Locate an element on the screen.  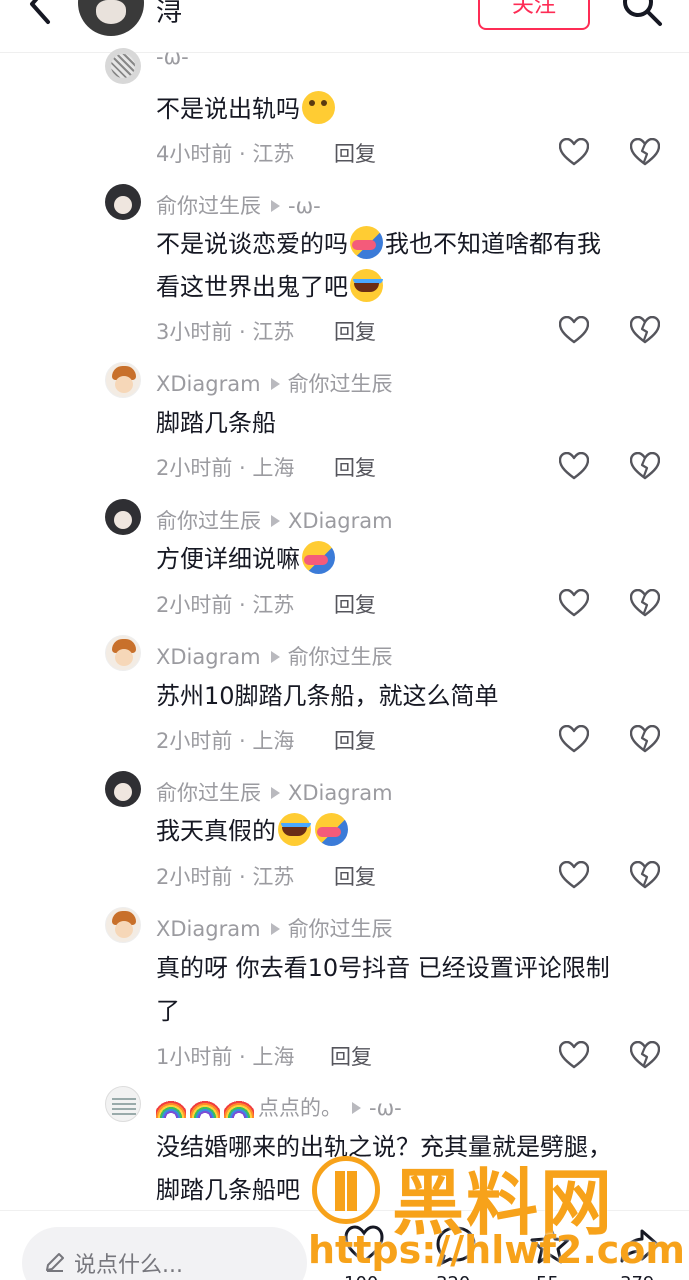
comment-meta: 4小时前 · 江苏 is located at coordinates (225, 154).